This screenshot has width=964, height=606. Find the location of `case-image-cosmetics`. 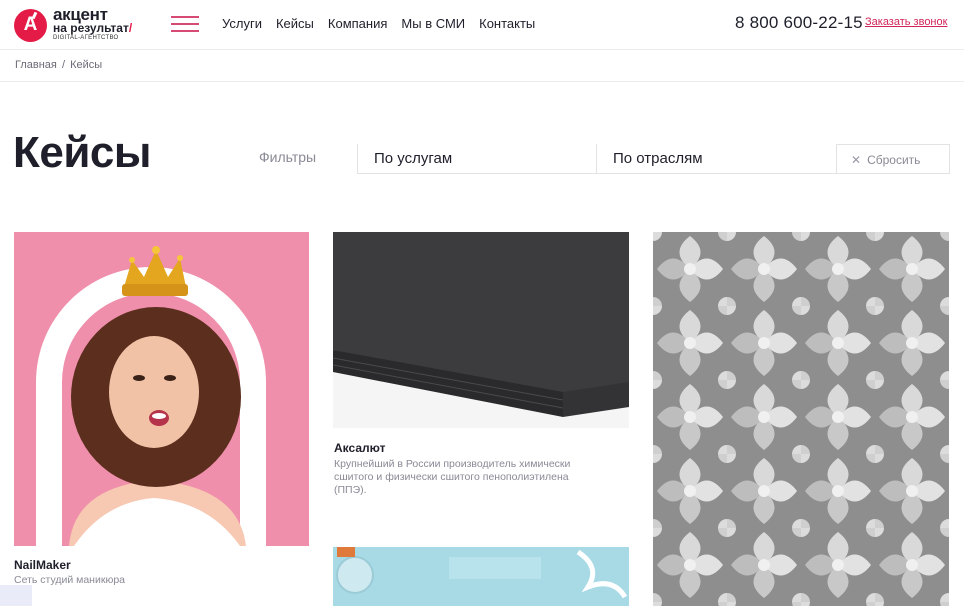

case-image-cosmetics is located at coordinates (481, 576).